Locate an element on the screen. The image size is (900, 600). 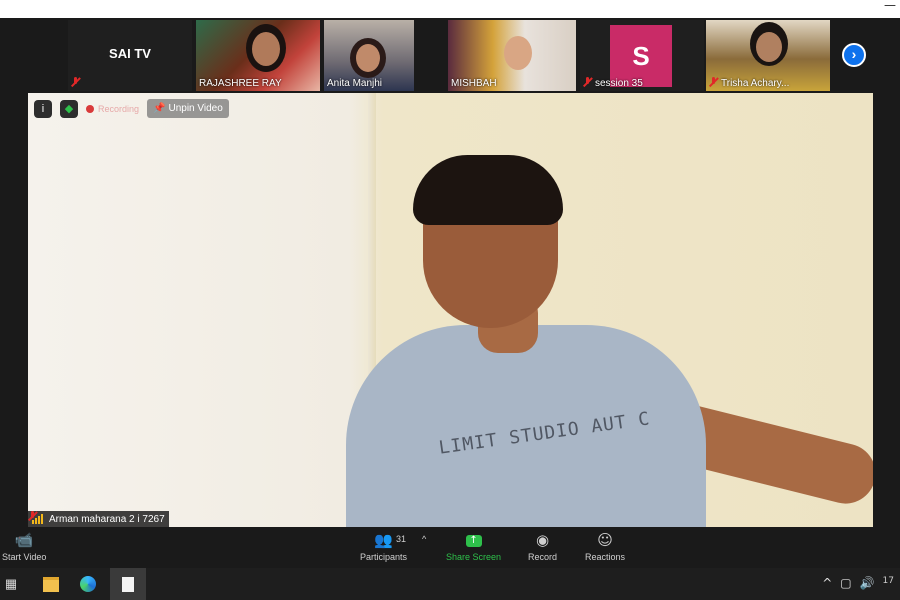
record-label: Record is located at coordinates (543, 557).